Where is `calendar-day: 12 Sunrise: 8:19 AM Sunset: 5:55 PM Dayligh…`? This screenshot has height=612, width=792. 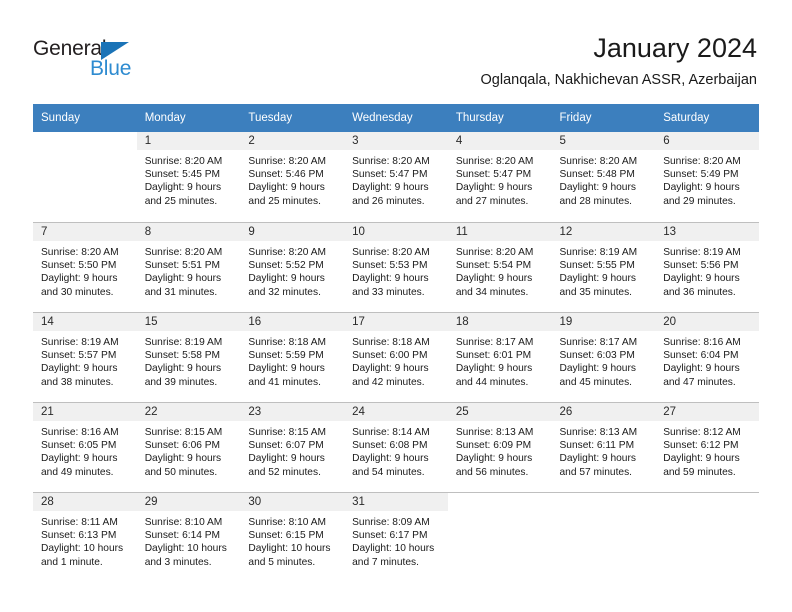
calendar-day: 12 Sunrise: 8:19 AM Sunset: 5:55 PM Dayligh… is located at coordinates (603, 266).